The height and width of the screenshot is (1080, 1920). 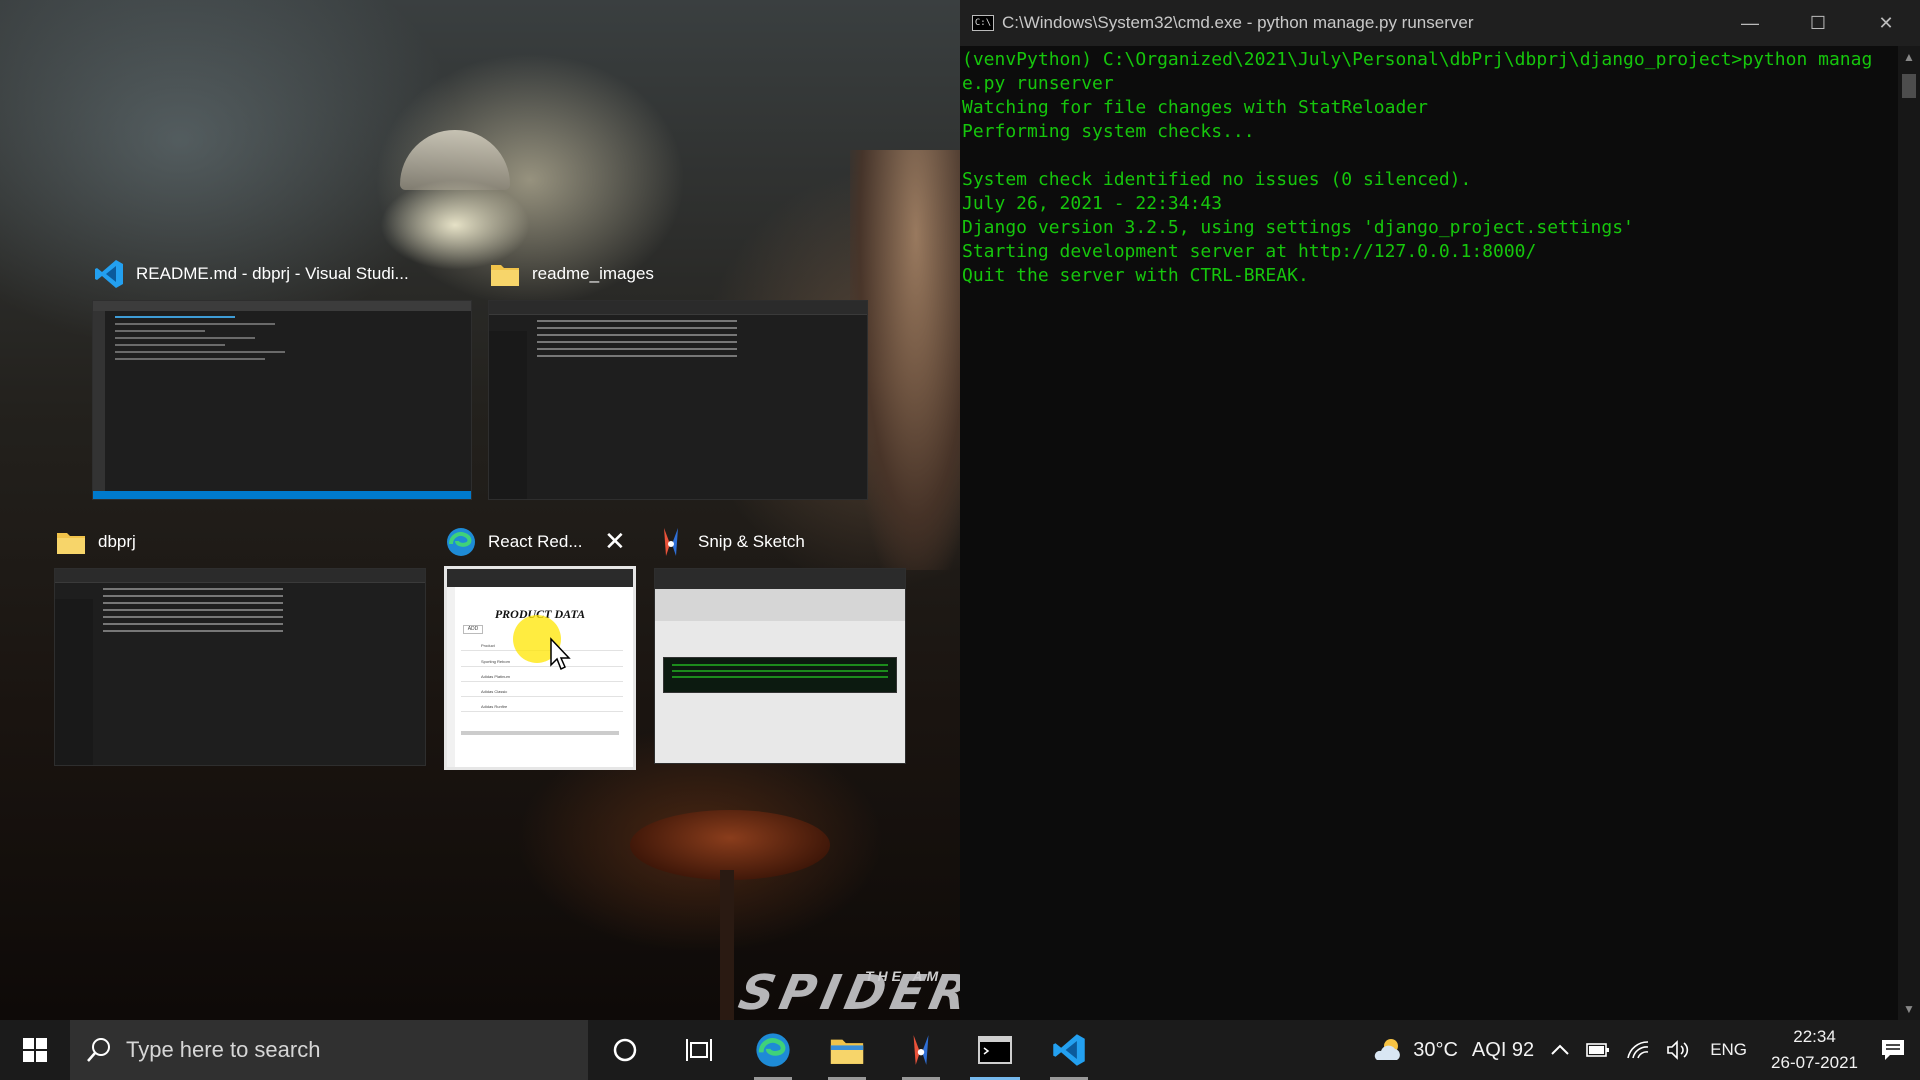 I want to click on maximize-button: ☐, so click(x=1818, y=23).